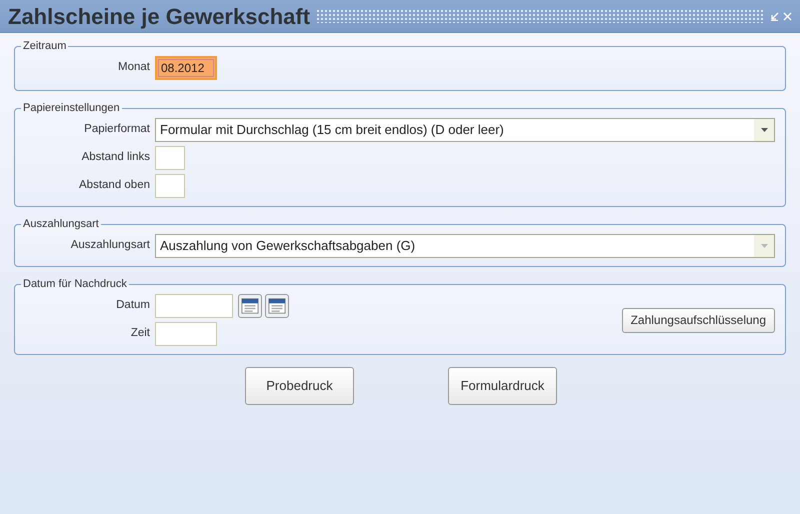 The height and width of the screenshot is (514, 800). Describe the element at coordinates (71, 108) in the screenshot. I see `group-label: Papiereinstellungen` at that location.